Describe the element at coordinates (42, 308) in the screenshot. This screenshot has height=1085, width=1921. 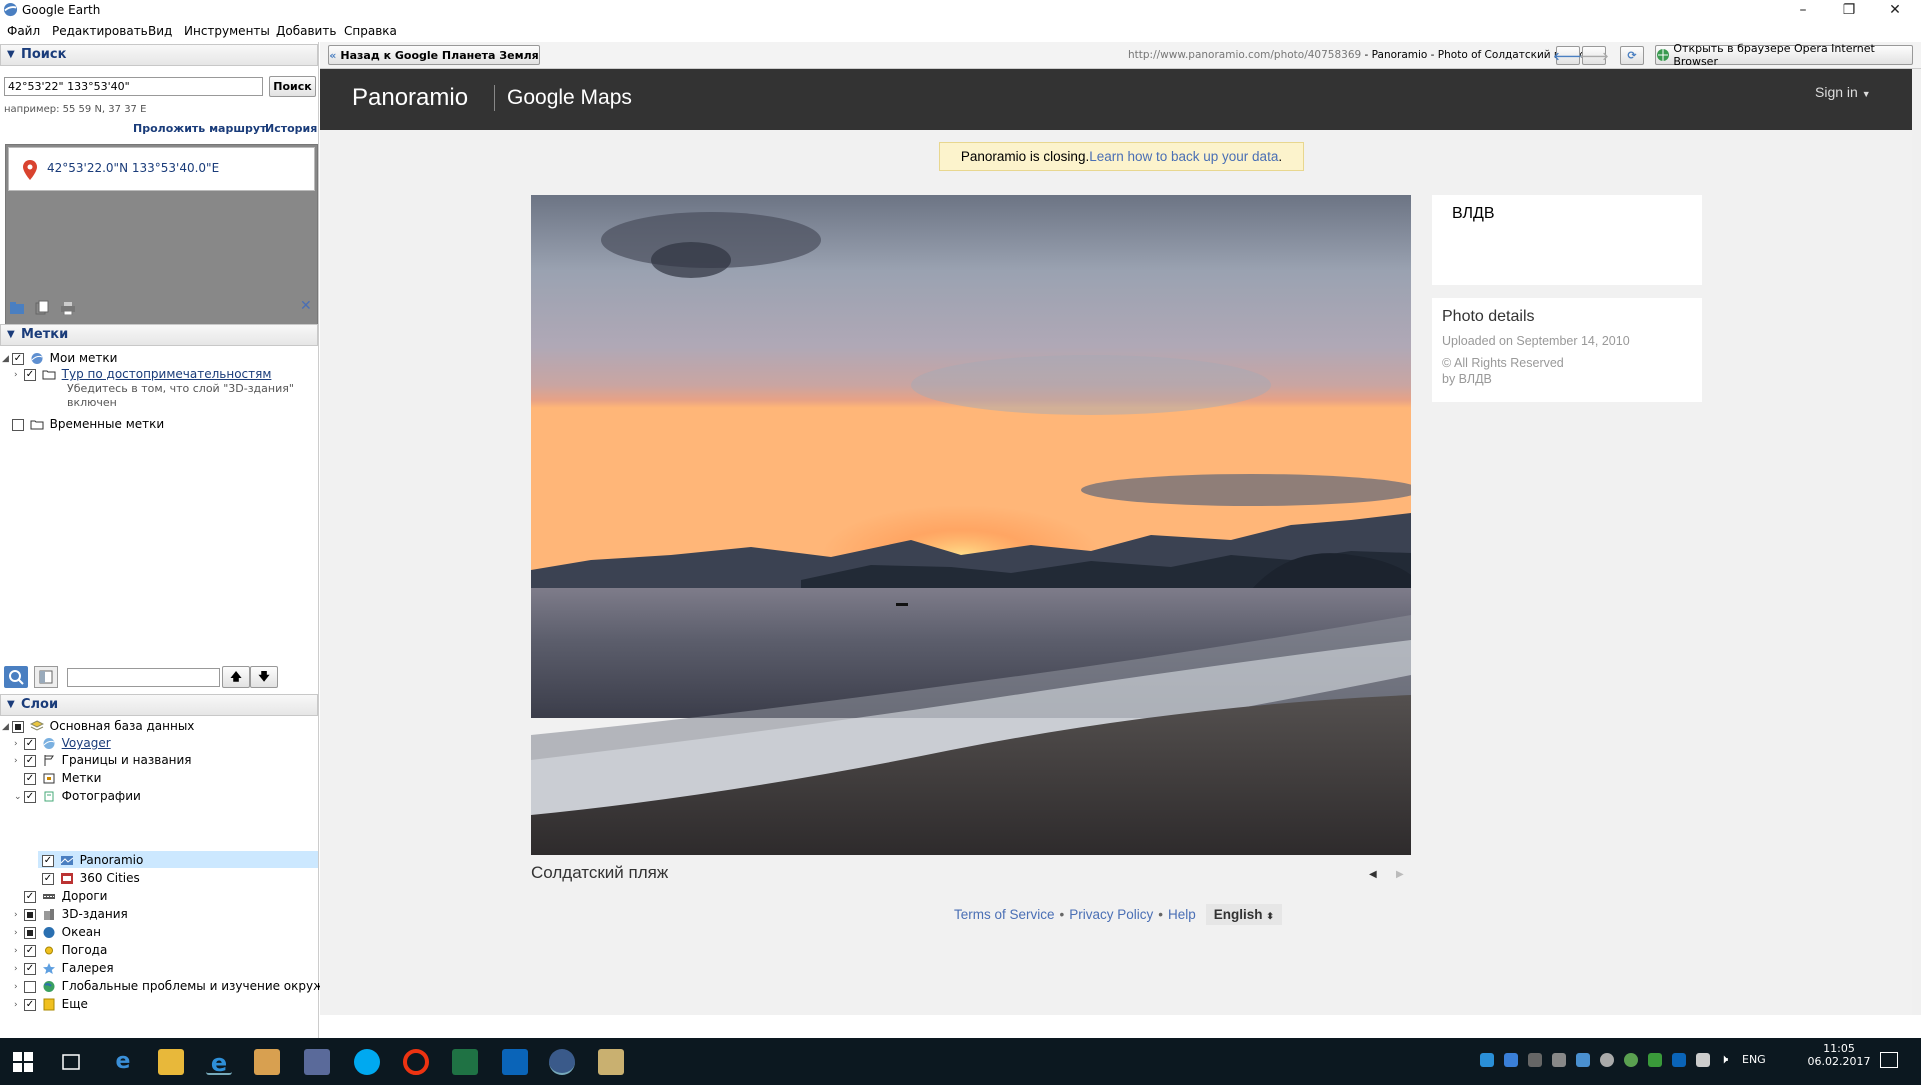
I see `copy-icon` at that location.